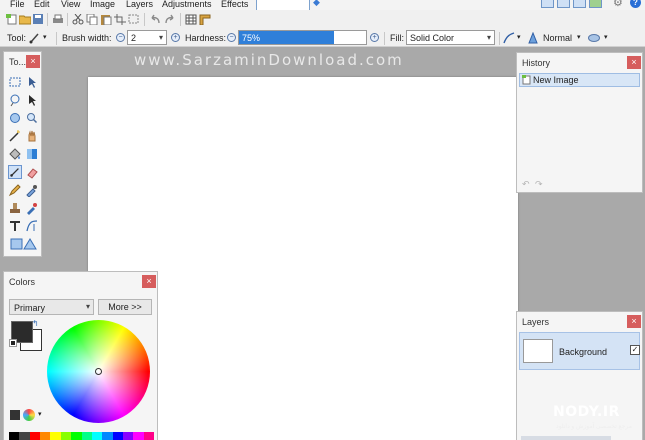 This screenshot has width=645, height=440. I want to click on decrease-width-button: −, so click(120, 37).